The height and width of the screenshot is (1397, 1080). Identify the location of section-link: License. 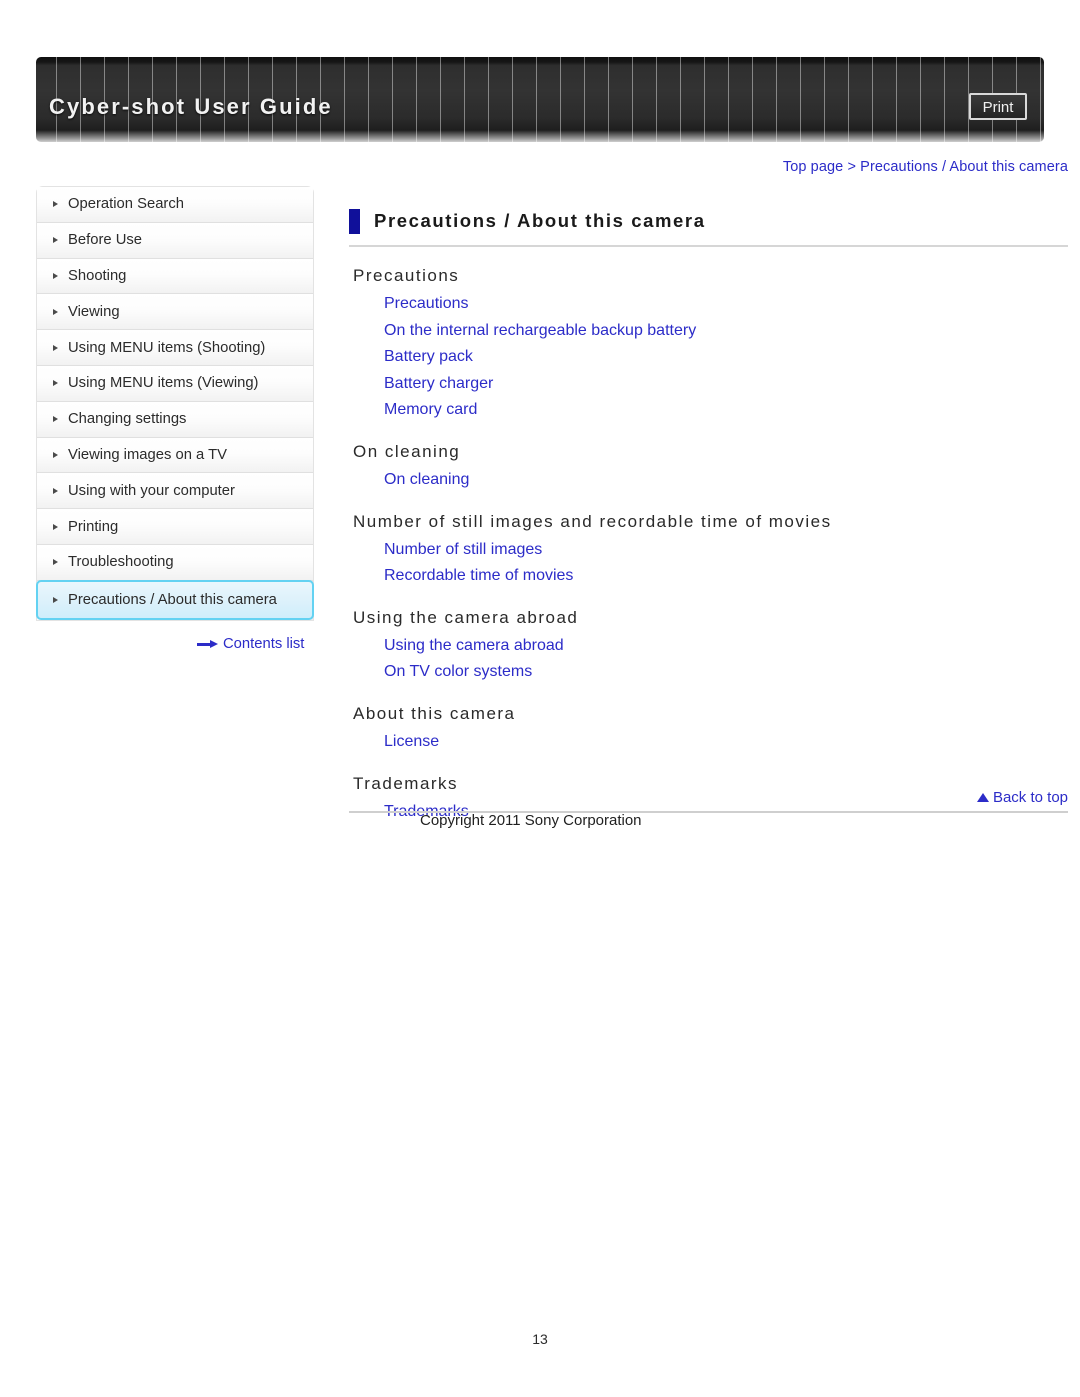
(726, 742).